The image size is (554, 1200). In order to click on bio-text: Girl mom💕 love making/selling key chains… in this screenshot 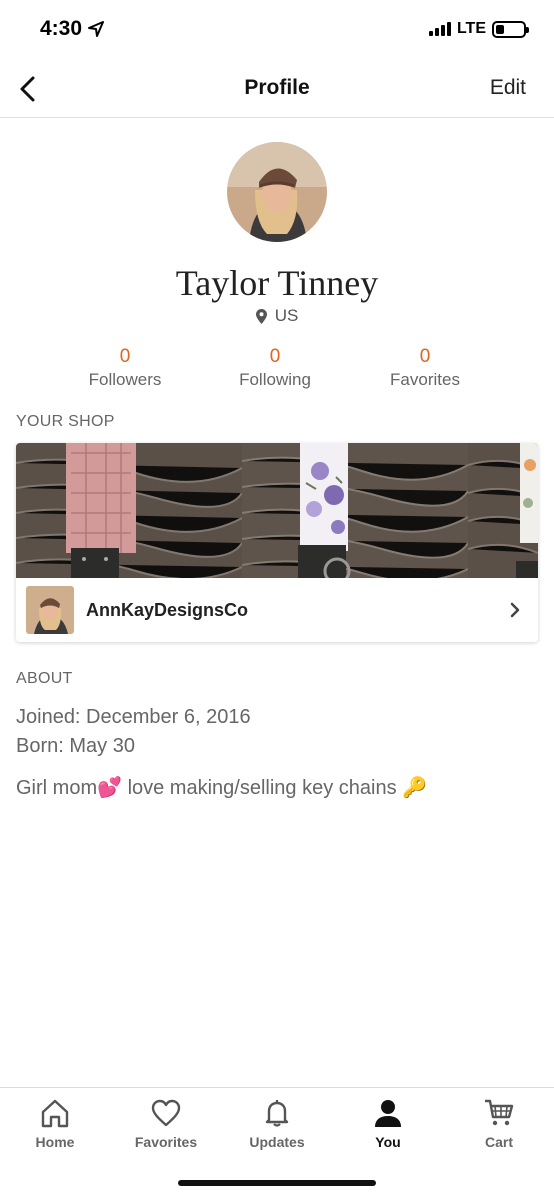, I will do `click(222, 788)`.